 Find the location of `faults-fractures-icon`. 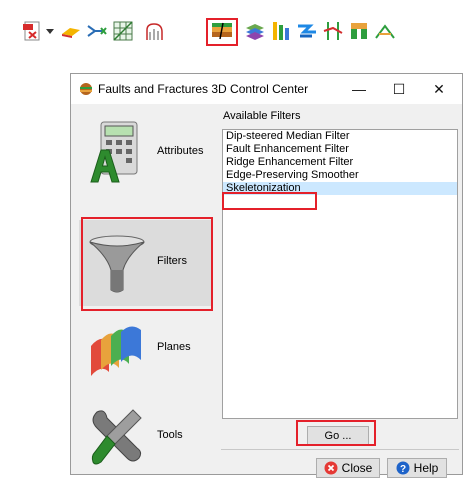

faults-fractures-icon is located at coordinates (222, 31).